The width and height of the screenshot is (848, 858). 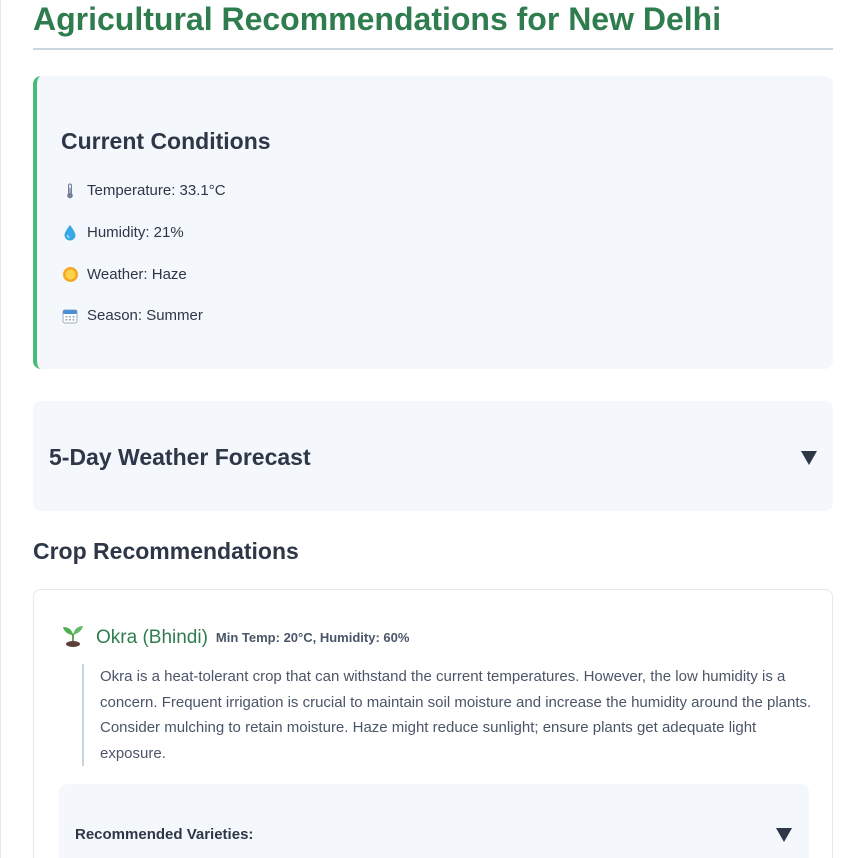 What do you see at coordinates (135, 232) in the screenshot?
I see `humidity-text: Humidity: 21%` at bounding box center [135, 232].